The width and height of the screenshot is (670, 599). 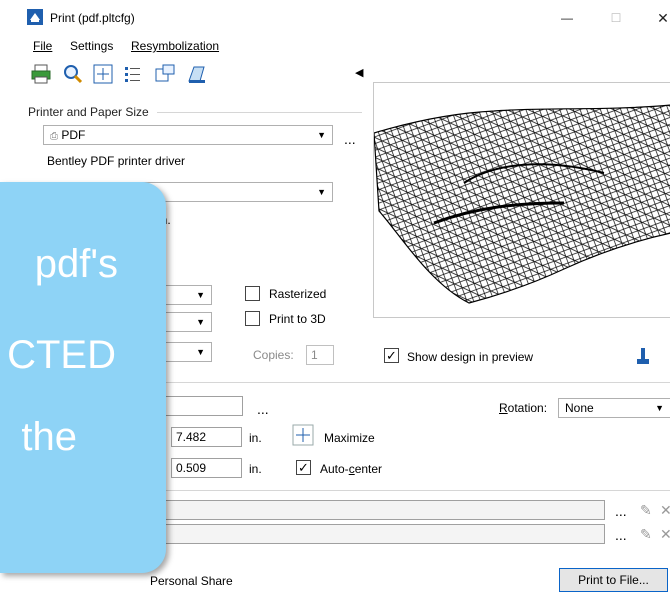 What do you see at coordinates (103, 74) in the screenshot?
I see `fit-icon` at bounding box center [103, 74].